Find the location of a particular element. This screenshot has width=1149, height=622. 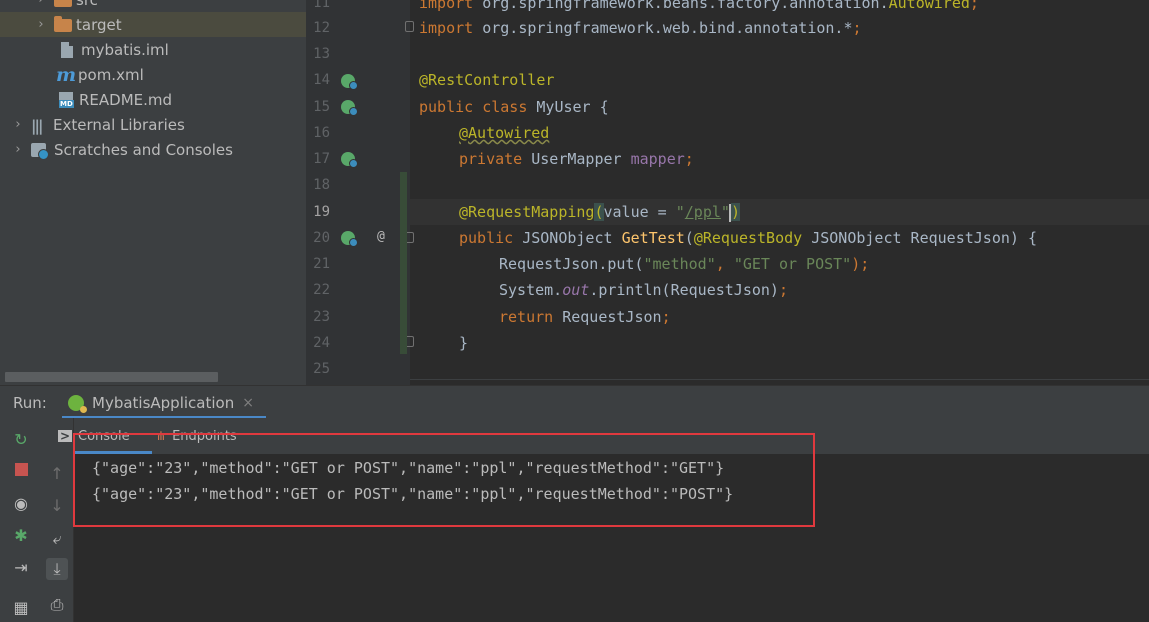

line-number: 16 is located at coordinates (321, 133).